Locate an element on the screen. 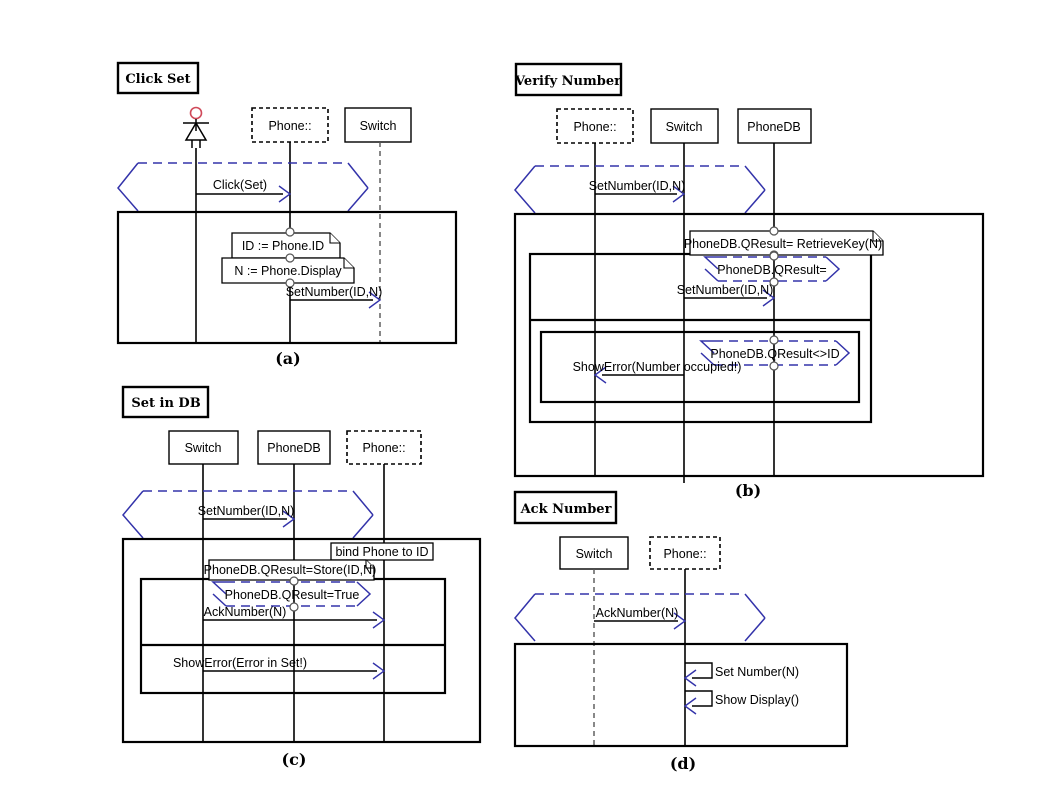 The width and height of the screenshot is (1055, 809). panel-d-title: Ack Number is located at coordinates (566, 509).